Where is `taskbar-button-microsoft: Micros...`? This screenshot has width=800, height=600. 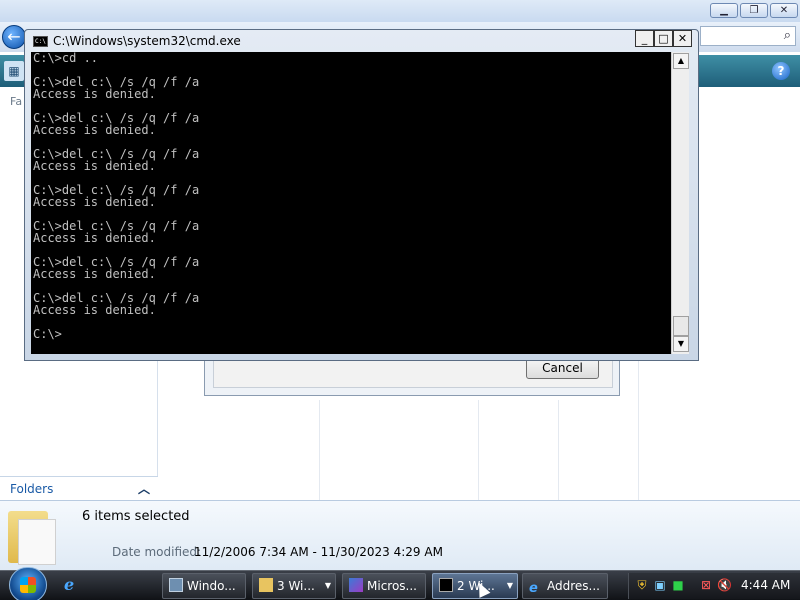
taskbar-button-microsoft: Micros... is located at coordinates (384, 586).